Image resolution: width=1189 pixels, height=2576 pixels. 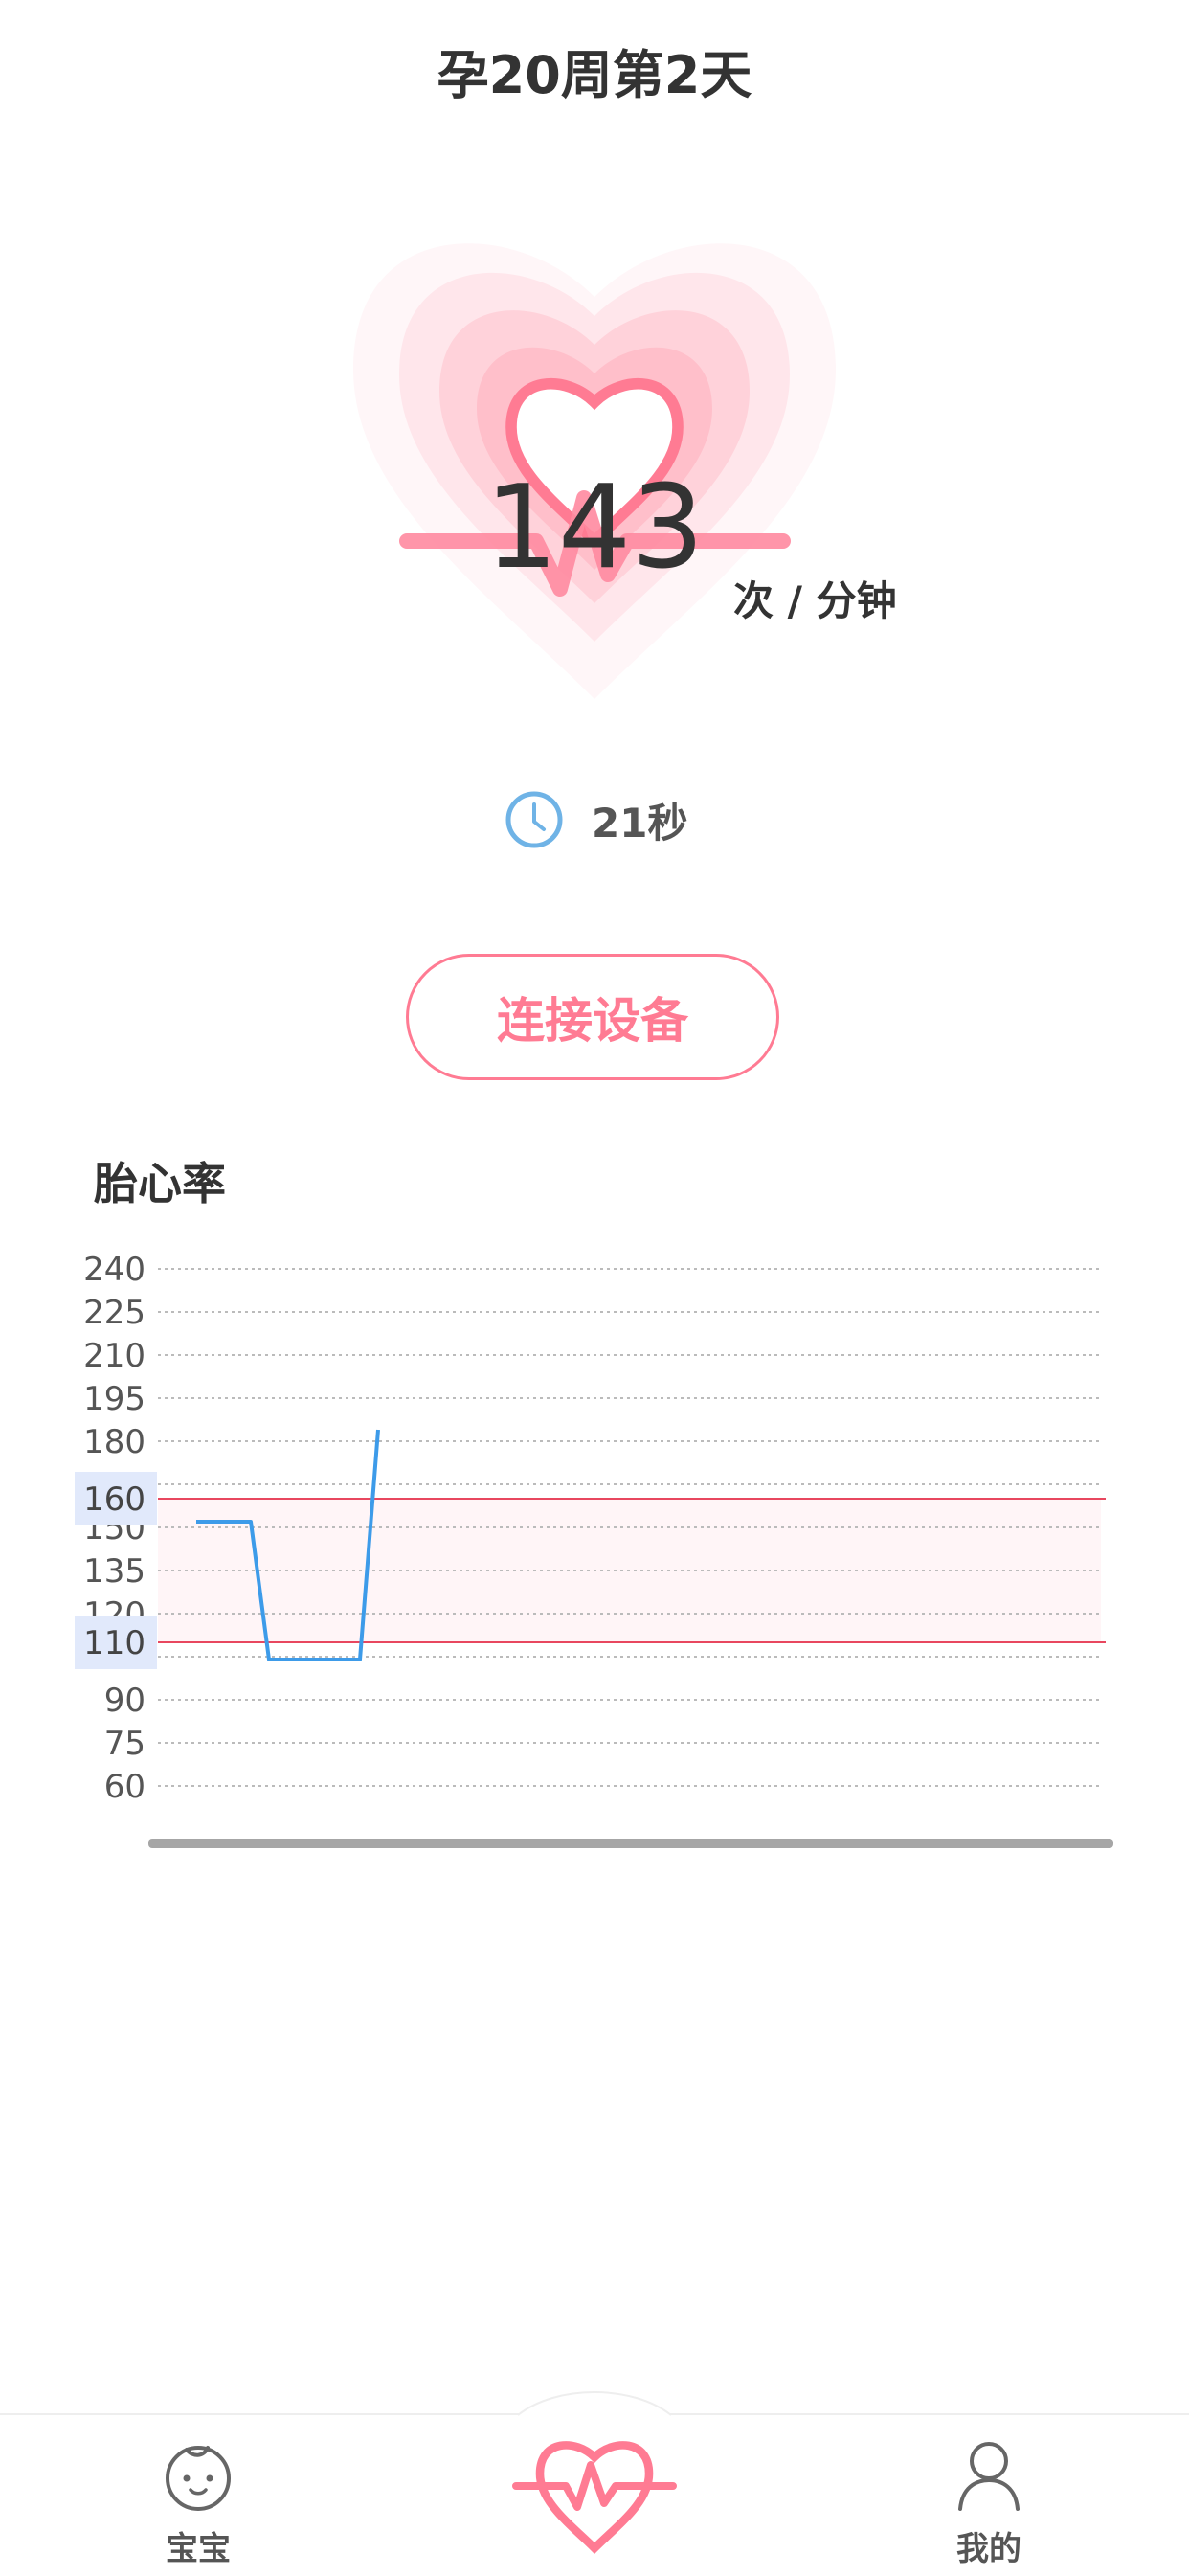 What do you see at coordinates (594, 528) in the screenshot?
I see `heart-rate-value: 143` at bounding box center [594, 528].